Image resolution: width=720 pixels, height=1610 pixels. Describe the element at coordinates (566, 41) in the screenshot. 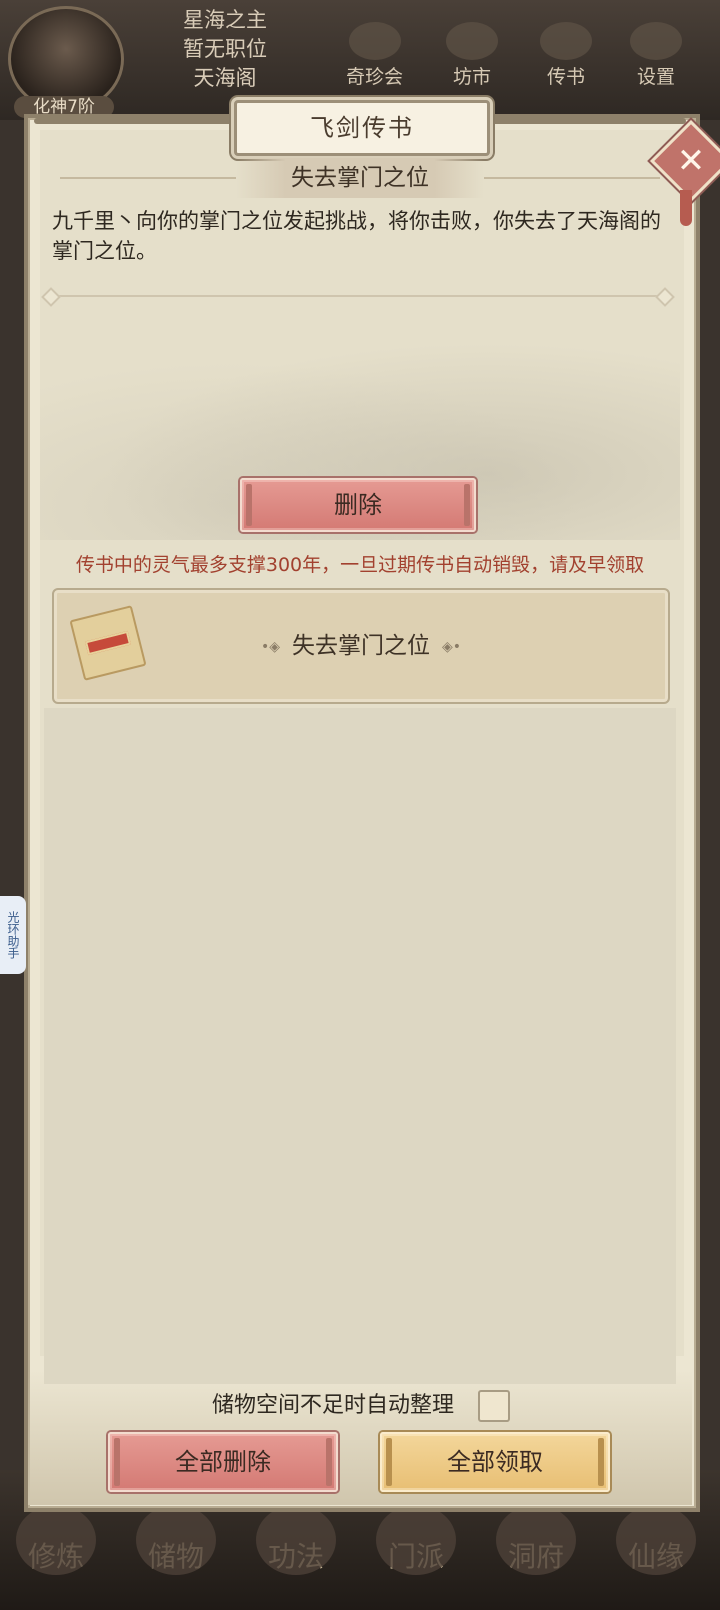

I see `letter-icon` at that location.